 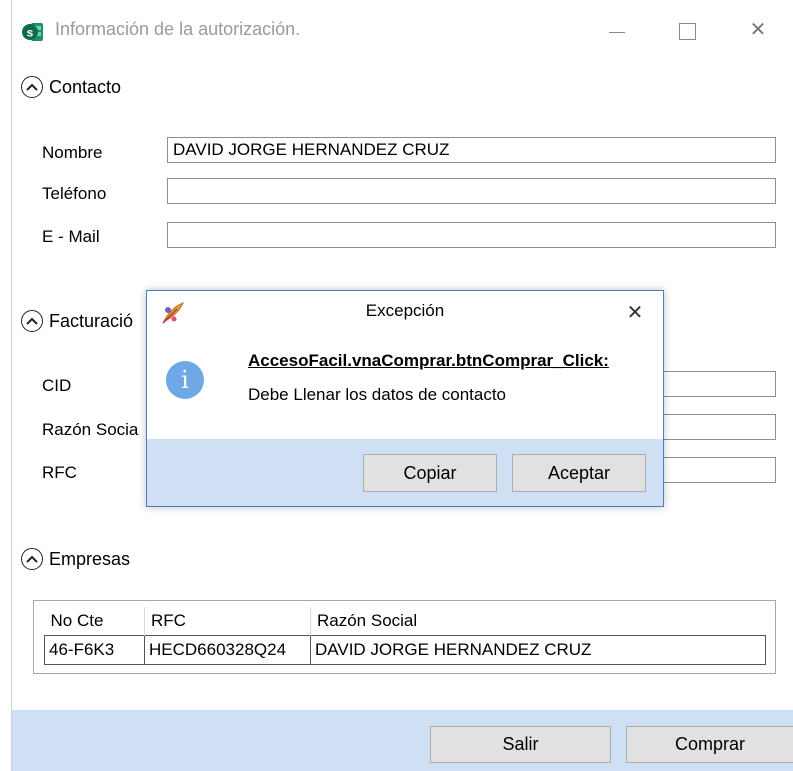 I want to click on telefono-input, so click(x=471, y=191).